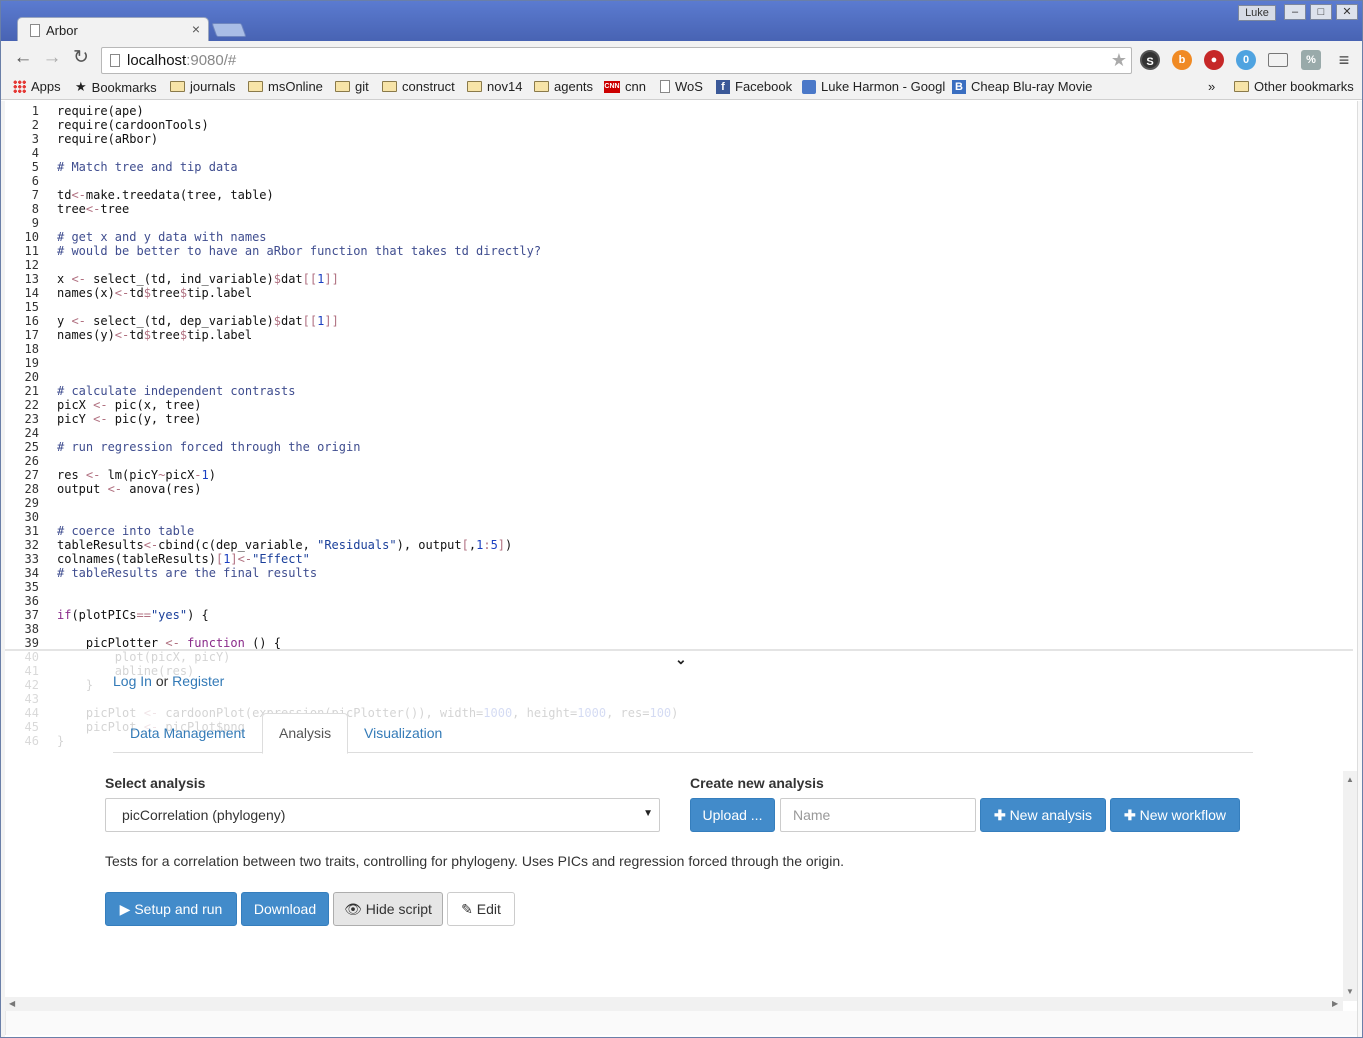 The width and height of the screenshot is (1363, 1038). I want to click on code-line: 23 picY <- pic(y, tree), so click(675, 419).